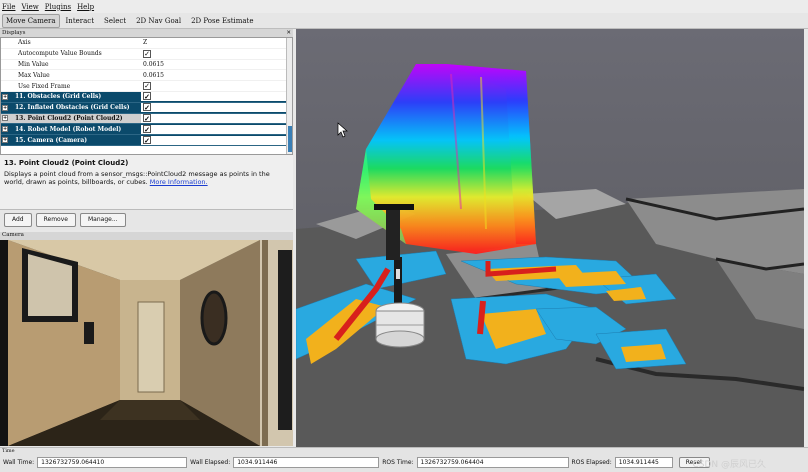 Image resolution: width=808 pixels, height=472 pixels. Describe the element at coordinates (66, 163) in the screenshot. I see `description-title: 13. Point Cloud2 (Point Cloud2)` at that location.